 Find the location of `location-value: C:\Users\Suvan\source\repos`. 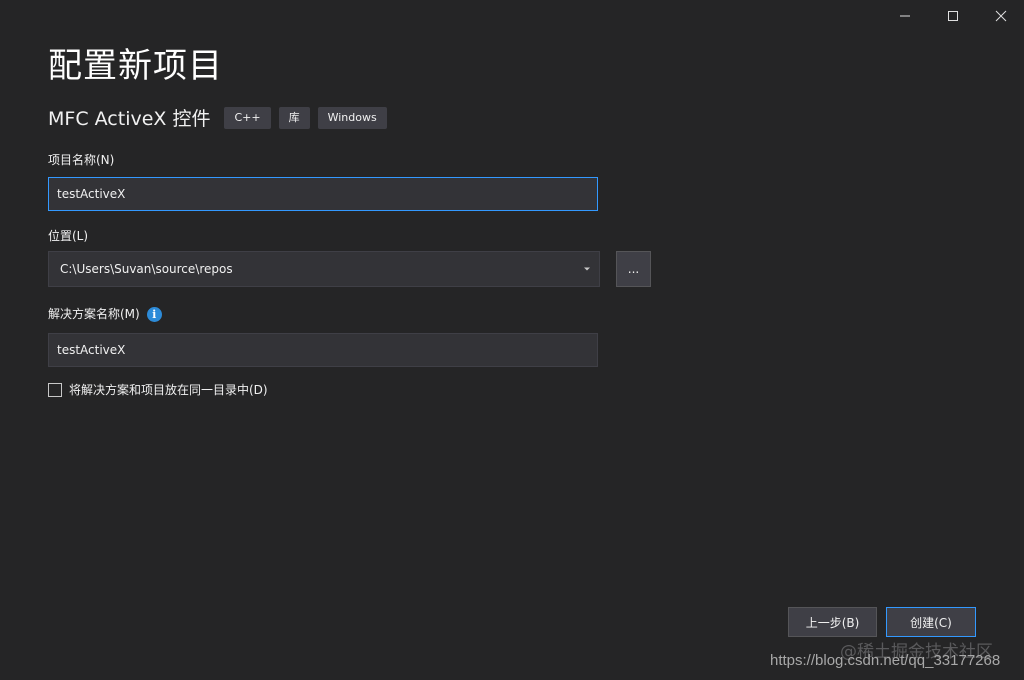

location-value: C:\Users\Suvan\source\repos is located at coordinates (146, 269).